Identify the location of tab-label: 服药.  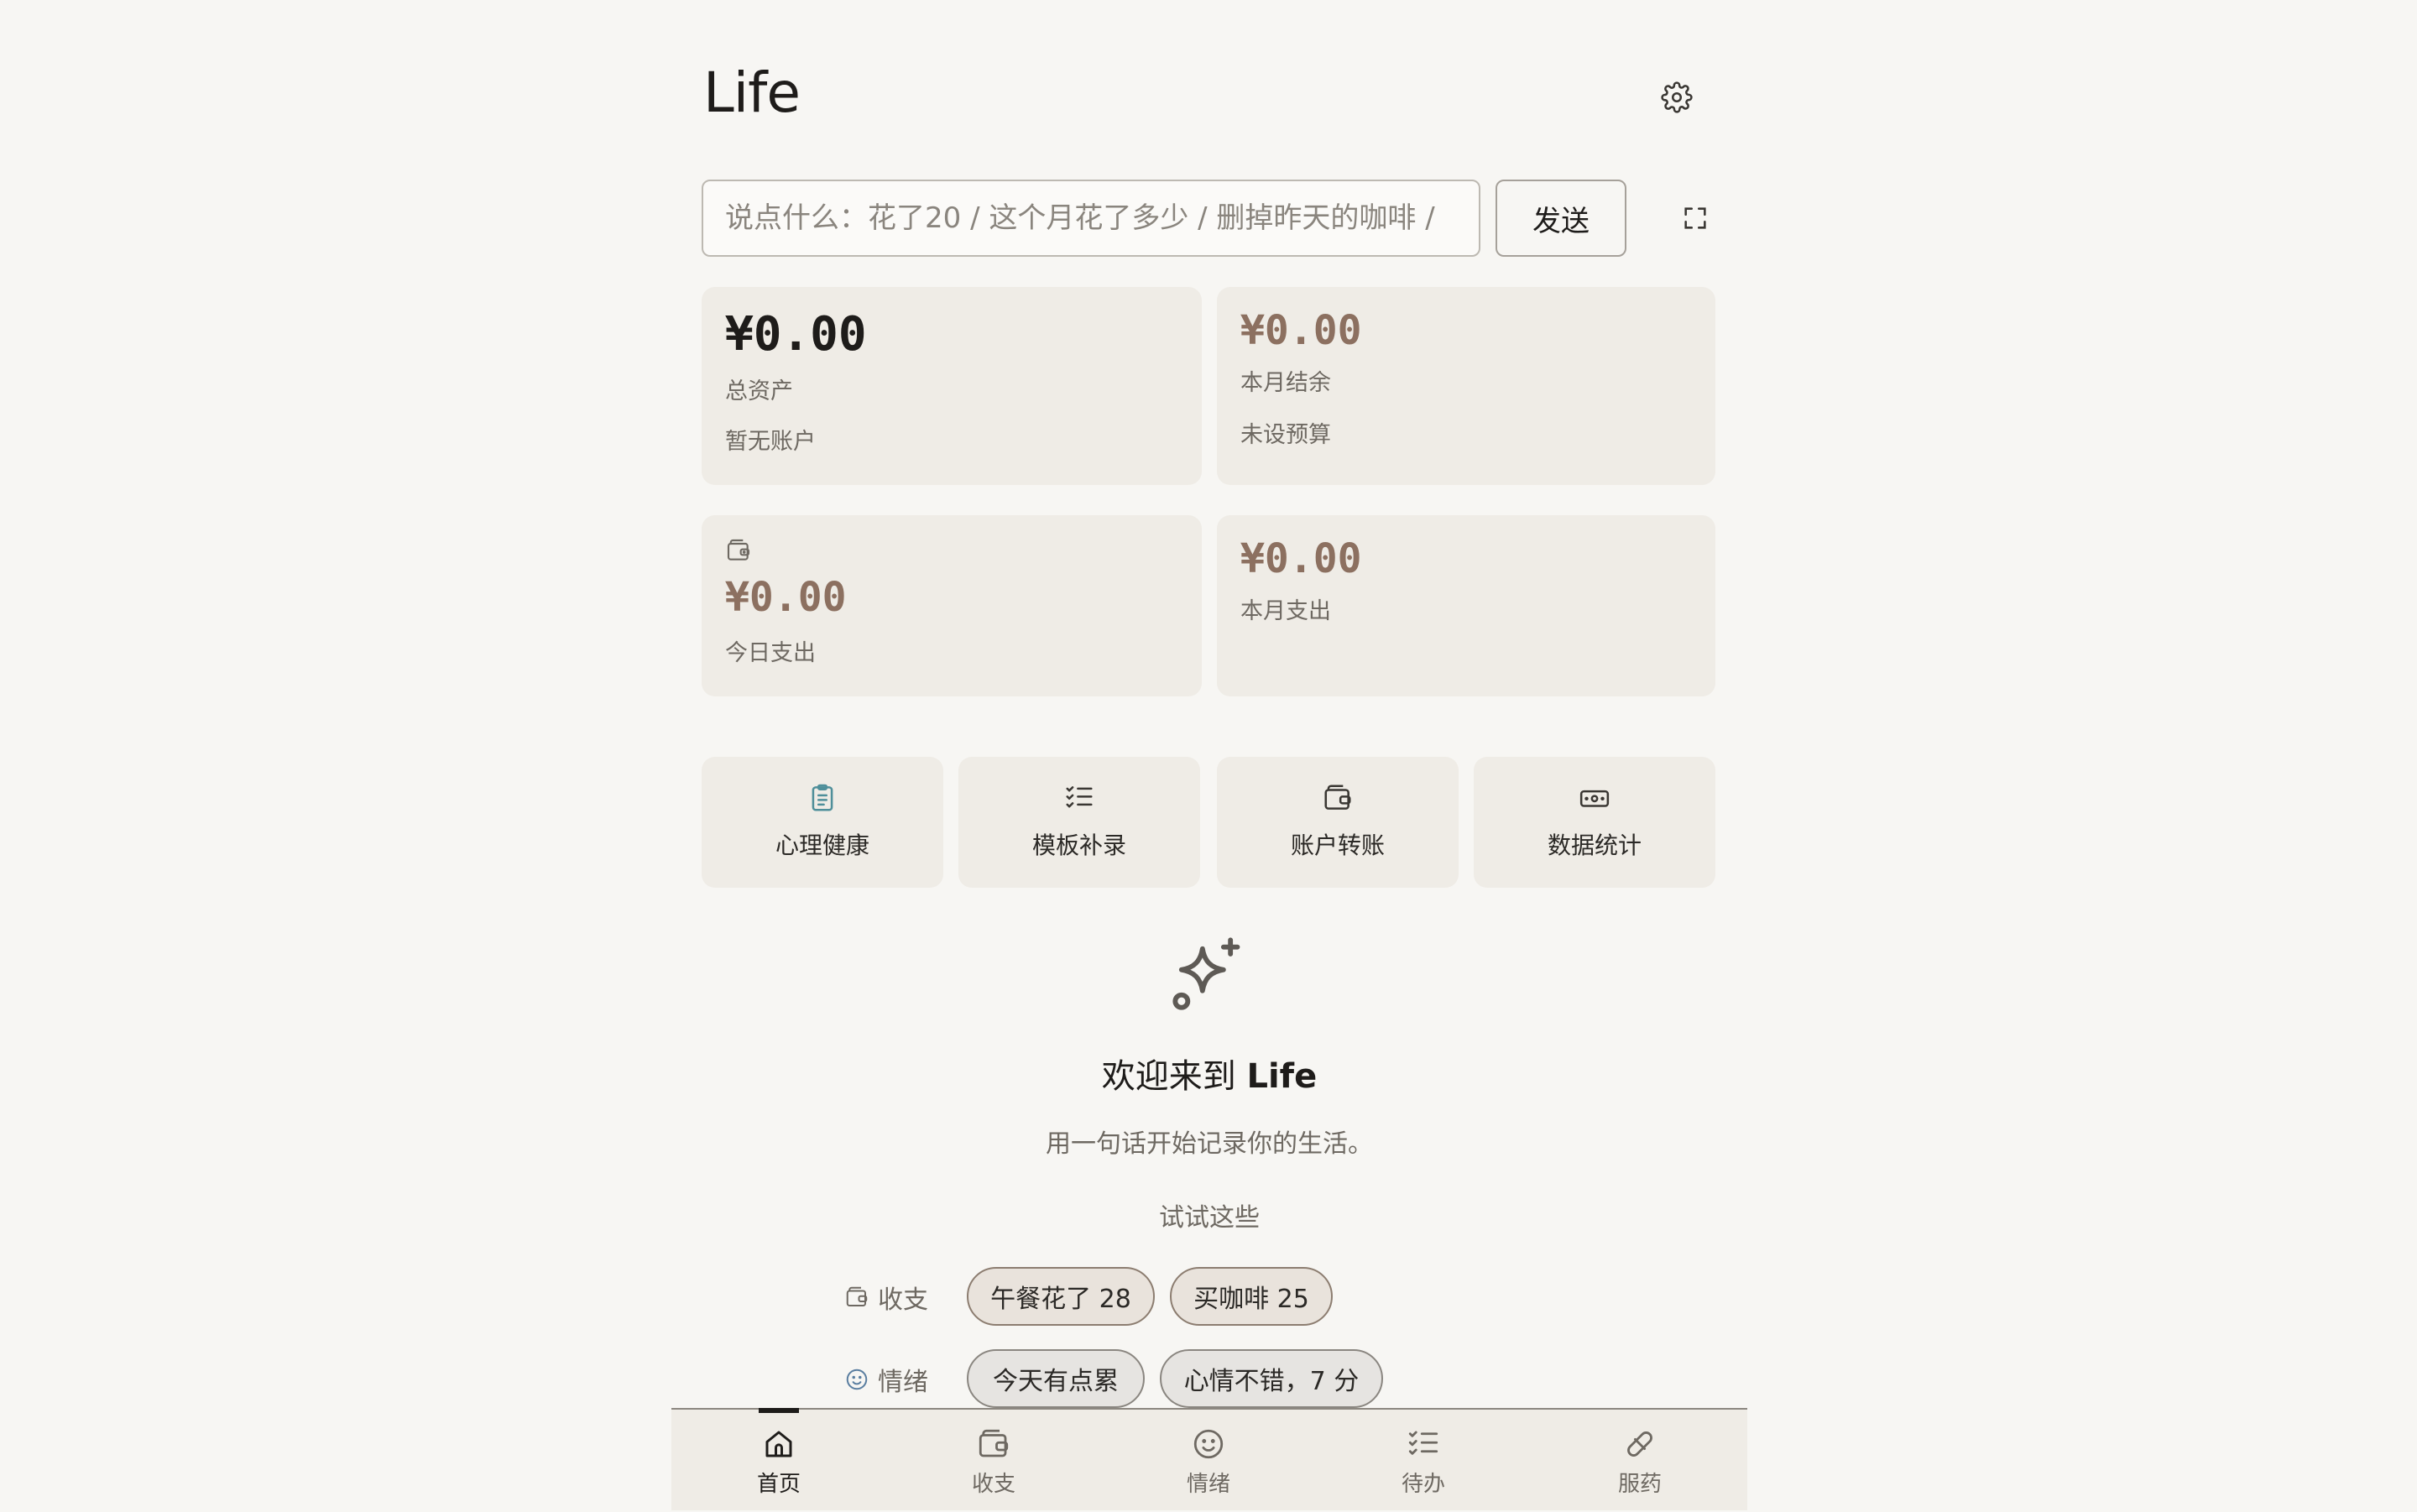
(1639, 1485).